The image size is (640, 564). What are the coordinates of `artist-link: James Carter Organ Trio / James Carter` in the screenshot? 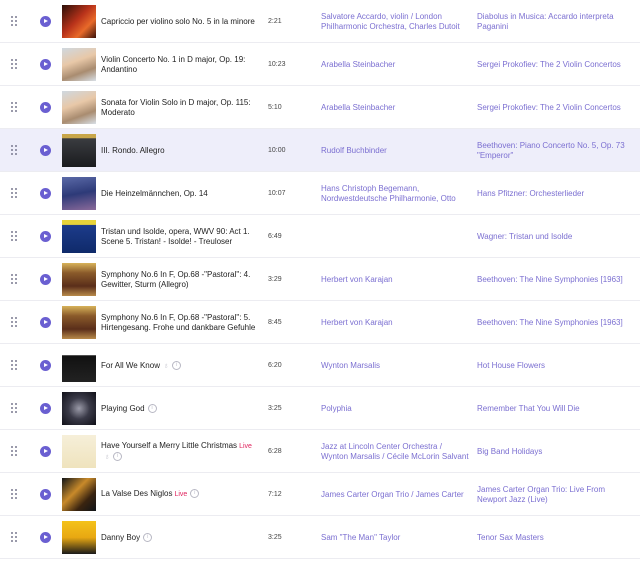 It's located at (392, 495).